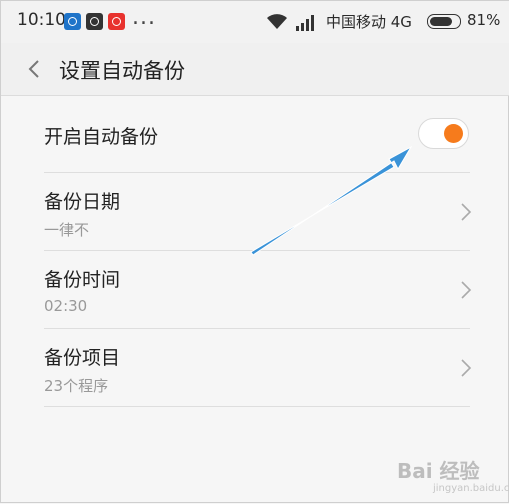  Describe the element at coordinates (101, 137) in the screenshot. I see `setting-label: 开启自动备份` at that location.